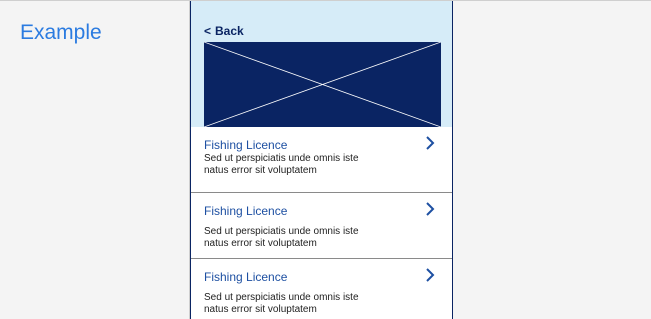 This screenshot has width=651, height=319. I want to click on example-label: Example, so click(61, 32).